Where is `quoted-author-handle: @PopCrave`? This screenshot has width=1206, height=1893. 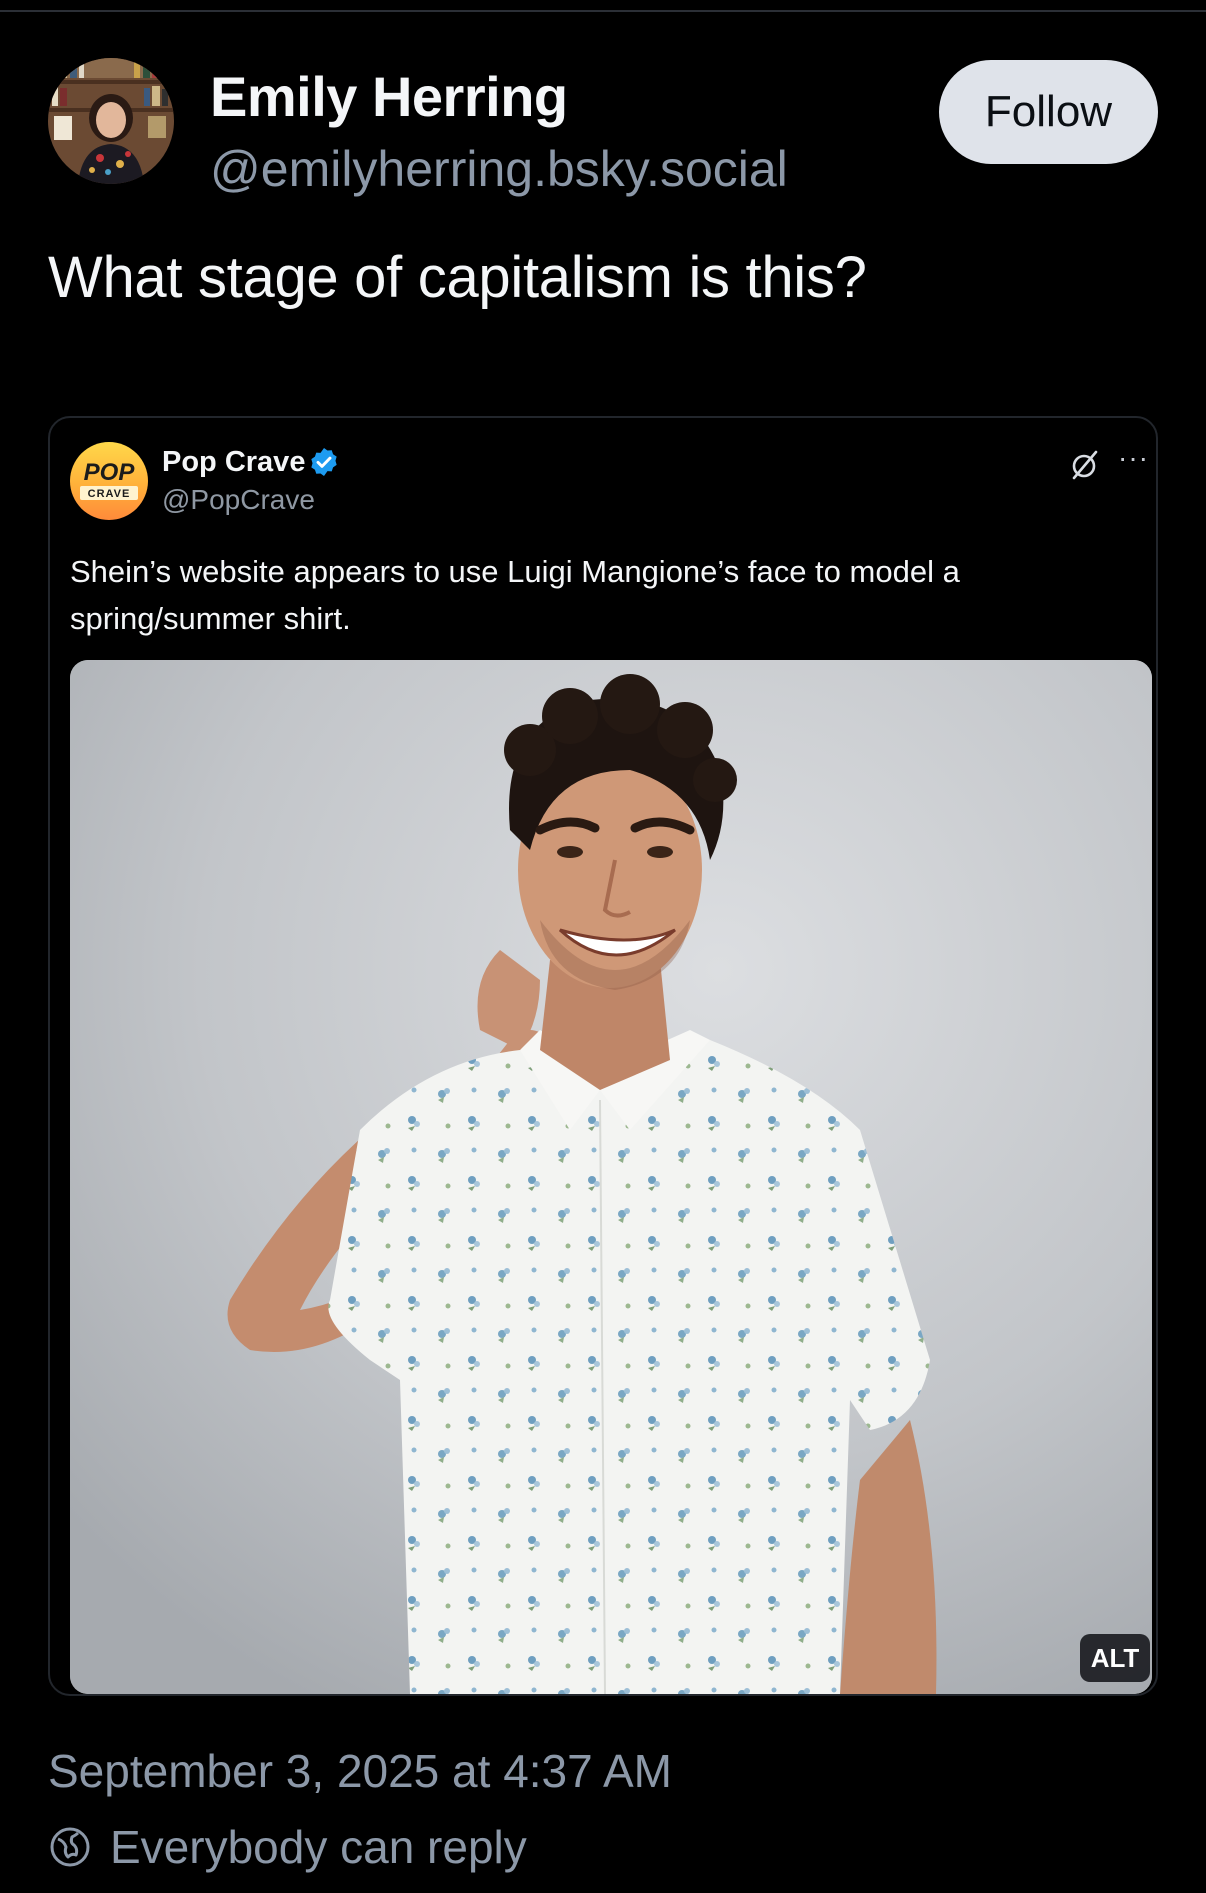
quoted-author-handle: @PopCrave is located at coordinates (238, 500).